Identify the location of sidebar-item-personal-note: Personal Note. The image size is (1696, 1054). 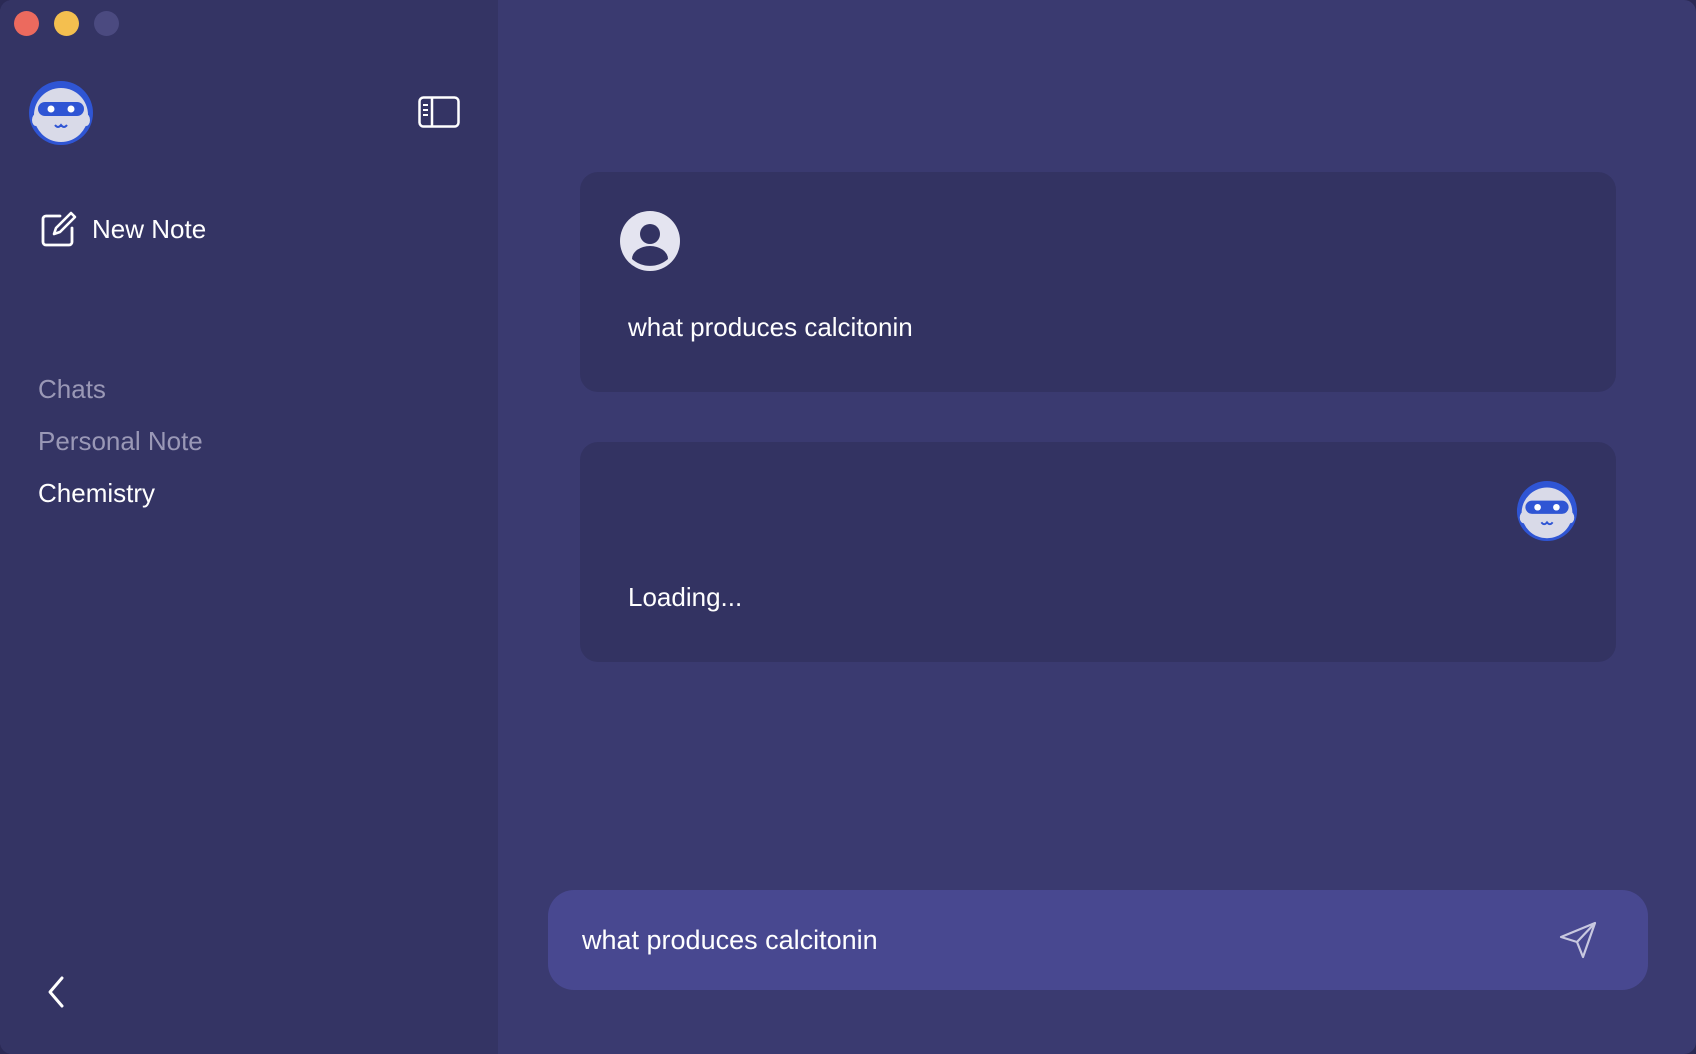
(120, 441).